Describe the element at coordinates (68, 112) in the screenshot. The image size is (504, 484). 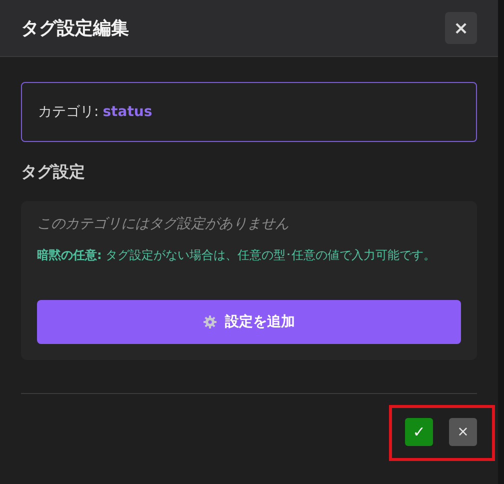
I see `category-label: カテゴリ:` at that location.